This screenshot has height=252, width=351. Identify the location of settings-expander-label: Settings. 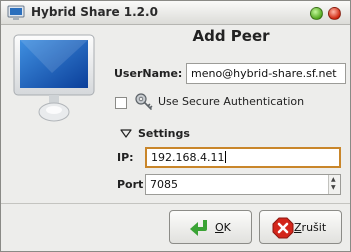
(164, 133).